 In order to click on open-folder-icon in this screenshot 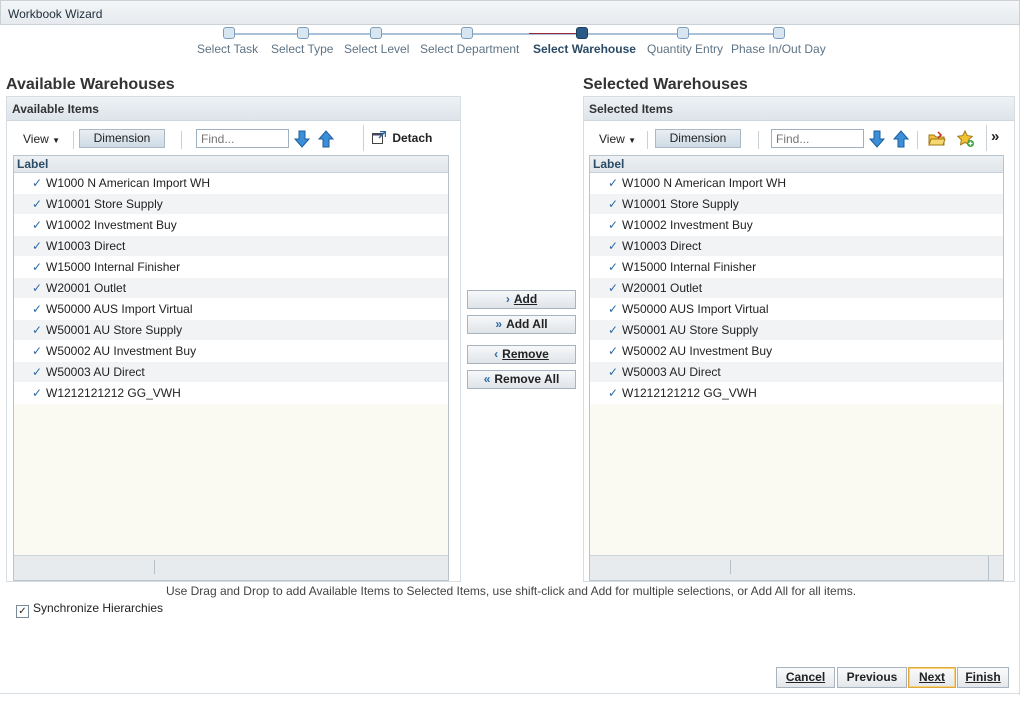, I will do `click(937, 139)`.